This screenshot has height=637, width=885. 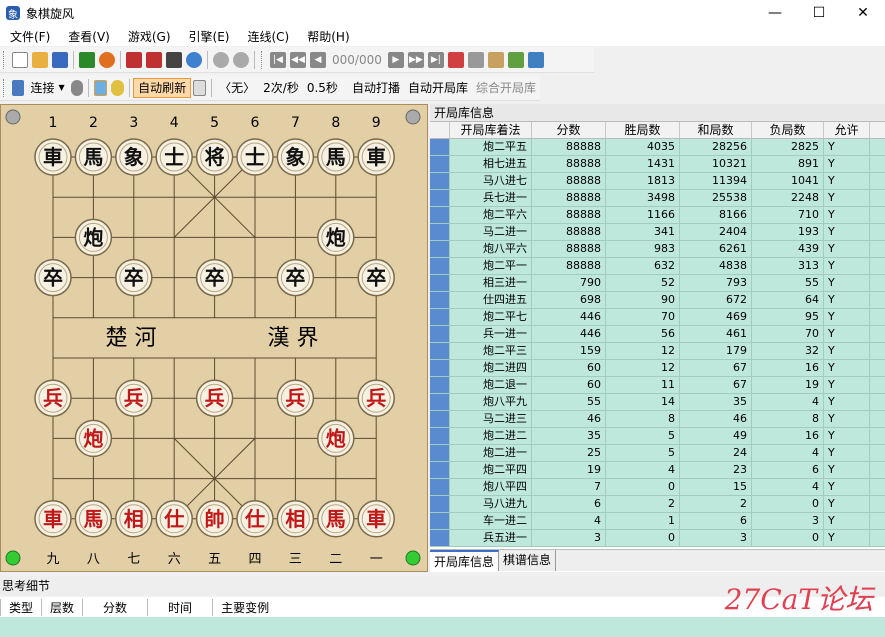 What do you see at coordinates (657, 283) in the screenshot?
I see `table-row: 相三进一 790 52 793 55 Y` at bounding box center [657, 283].